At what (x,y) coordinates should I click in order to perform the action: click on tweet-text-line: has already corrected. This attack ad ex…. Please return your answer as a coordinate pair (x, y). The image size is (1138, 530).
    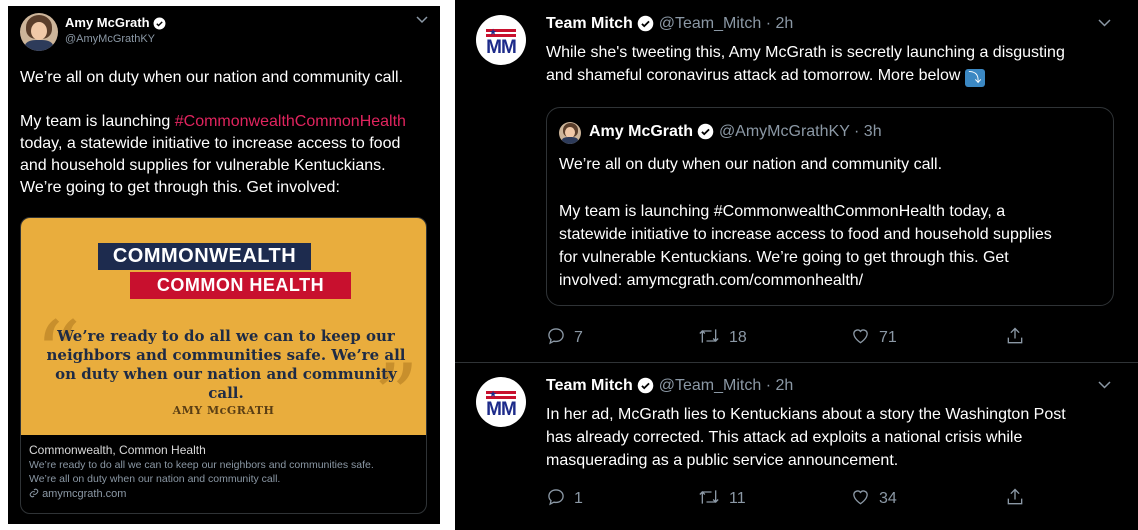
    Looking at the image, I should click on (784, 437).